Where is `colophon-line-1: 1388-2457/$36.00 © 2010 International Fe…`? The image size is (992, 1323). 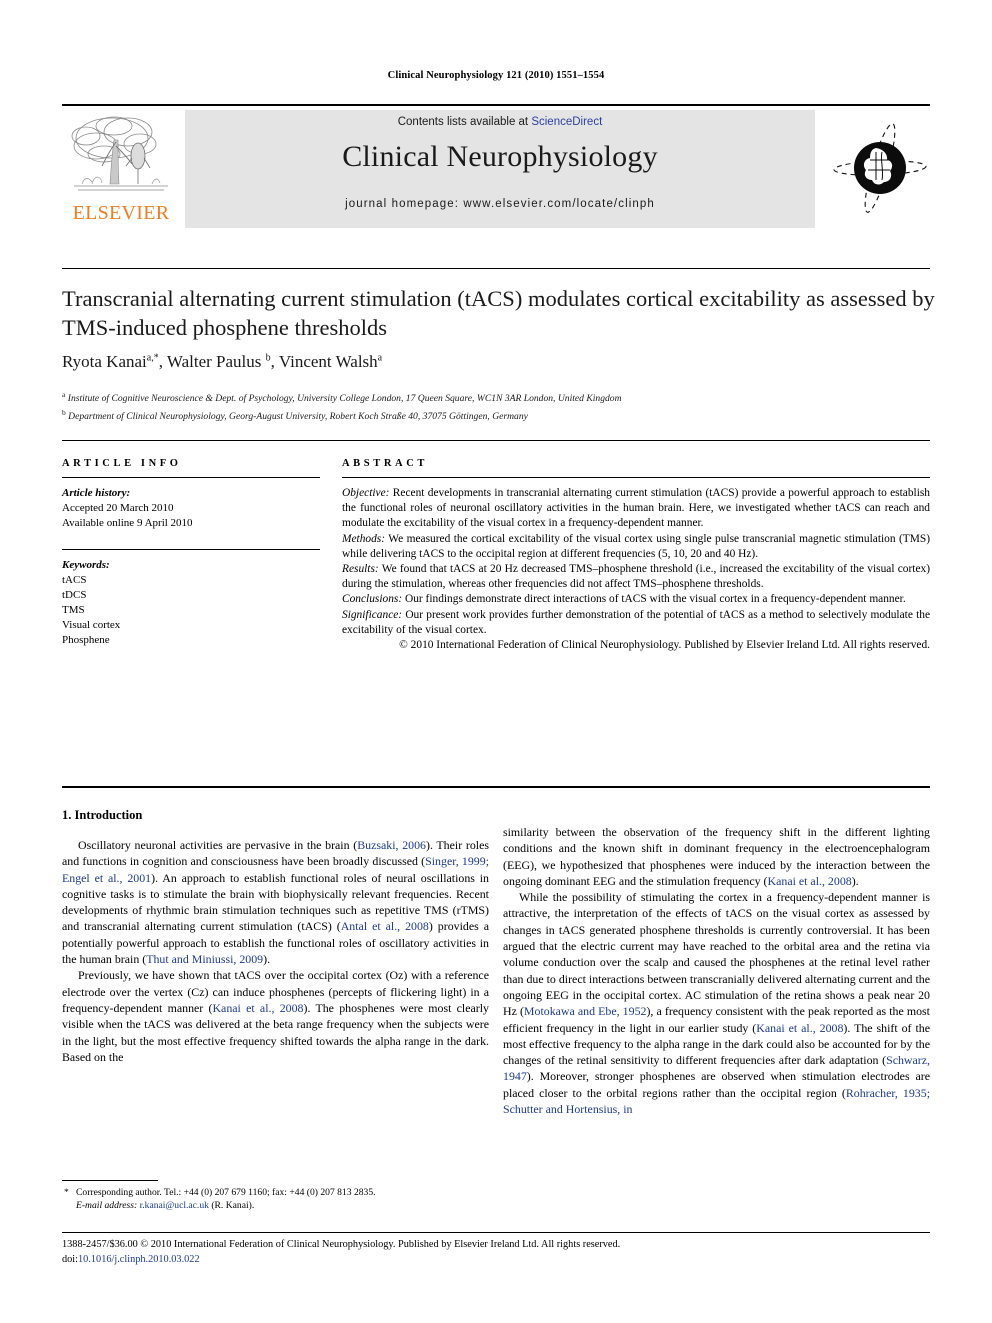
colophon-line-1: 1388-2457/$36.00 © 2010 International Fe… is located at coordinates (341, 1244).